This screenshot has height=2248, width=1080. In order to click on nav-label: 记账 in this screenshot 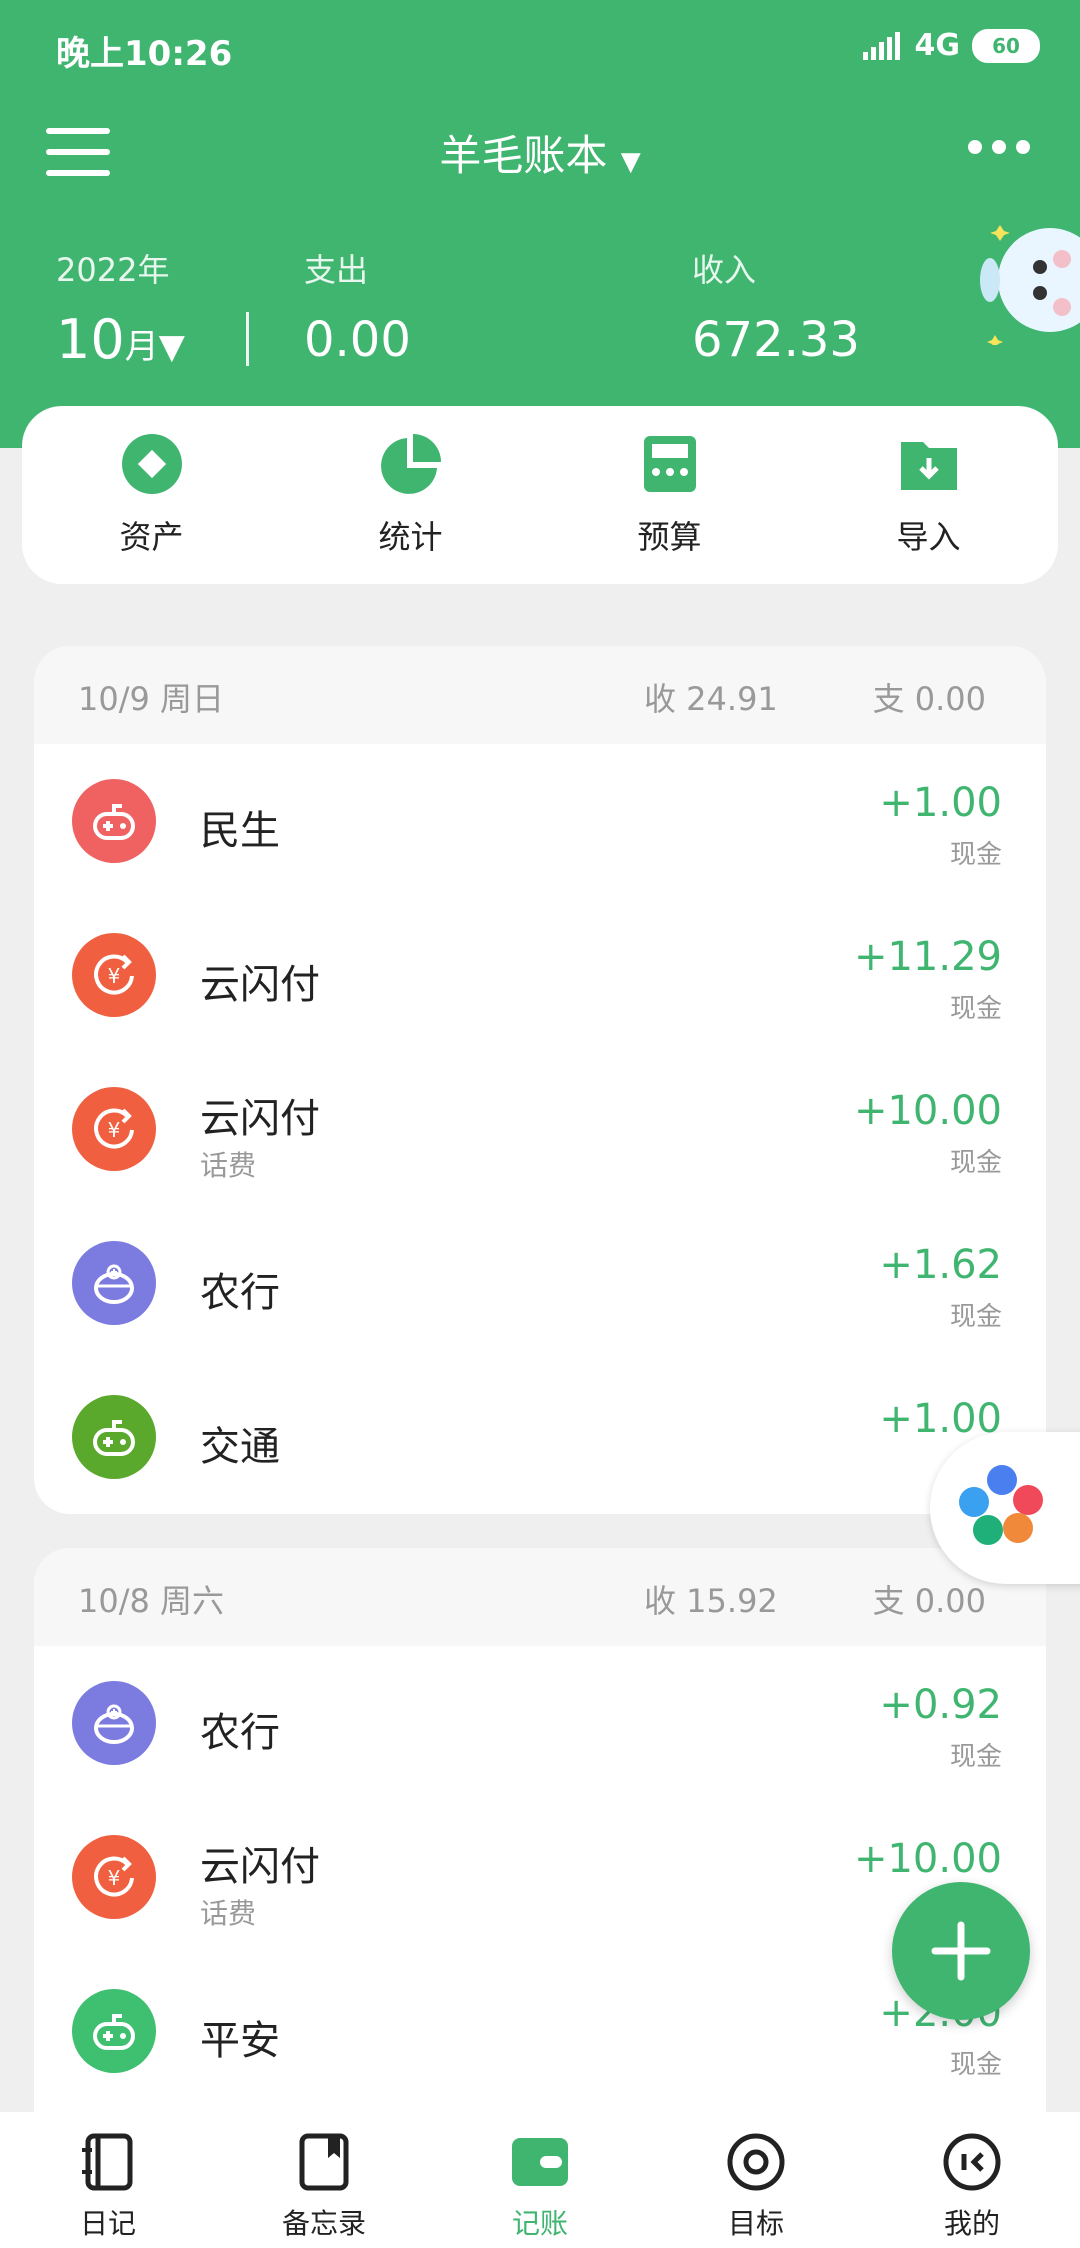, I will do `click(539, 2223)`.